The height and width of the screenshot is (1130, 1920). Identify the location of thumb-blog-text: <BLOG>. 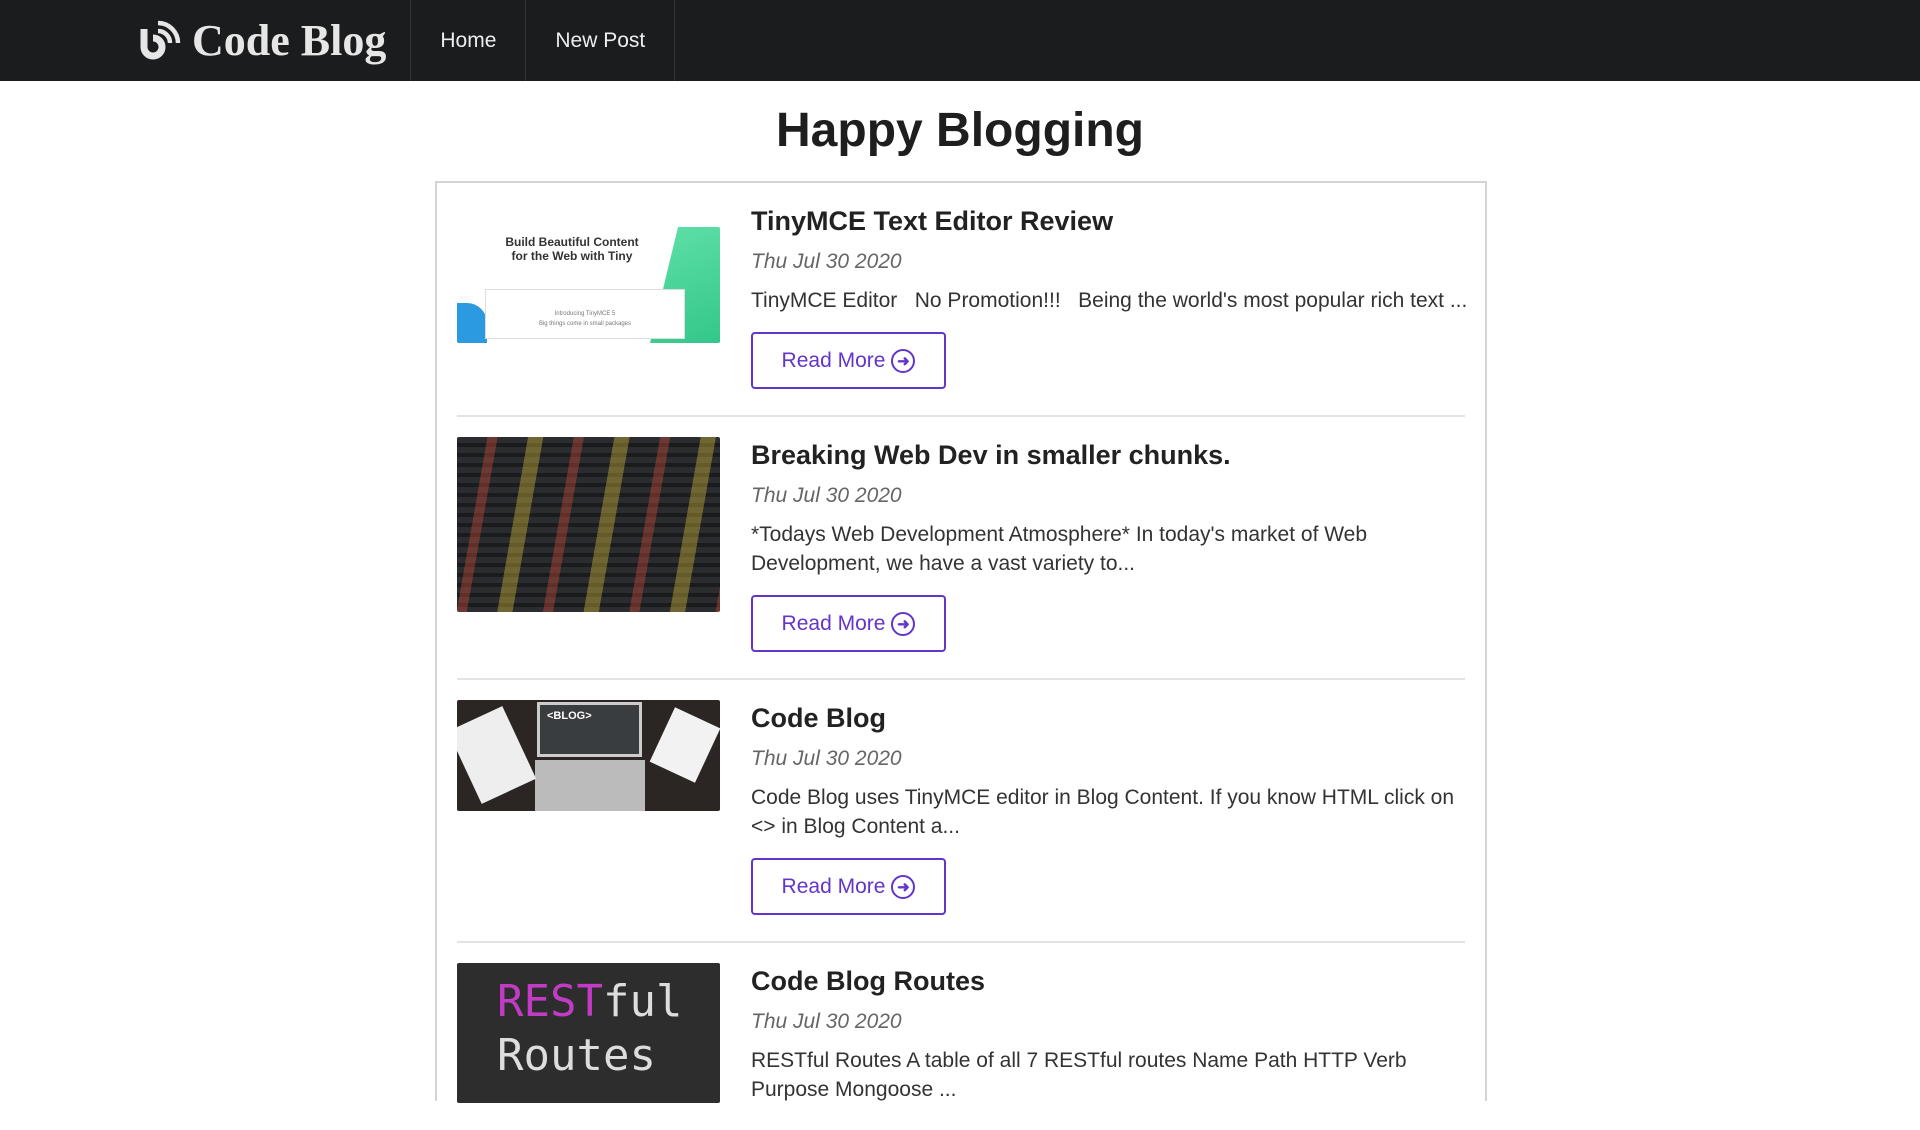
(569, 716).